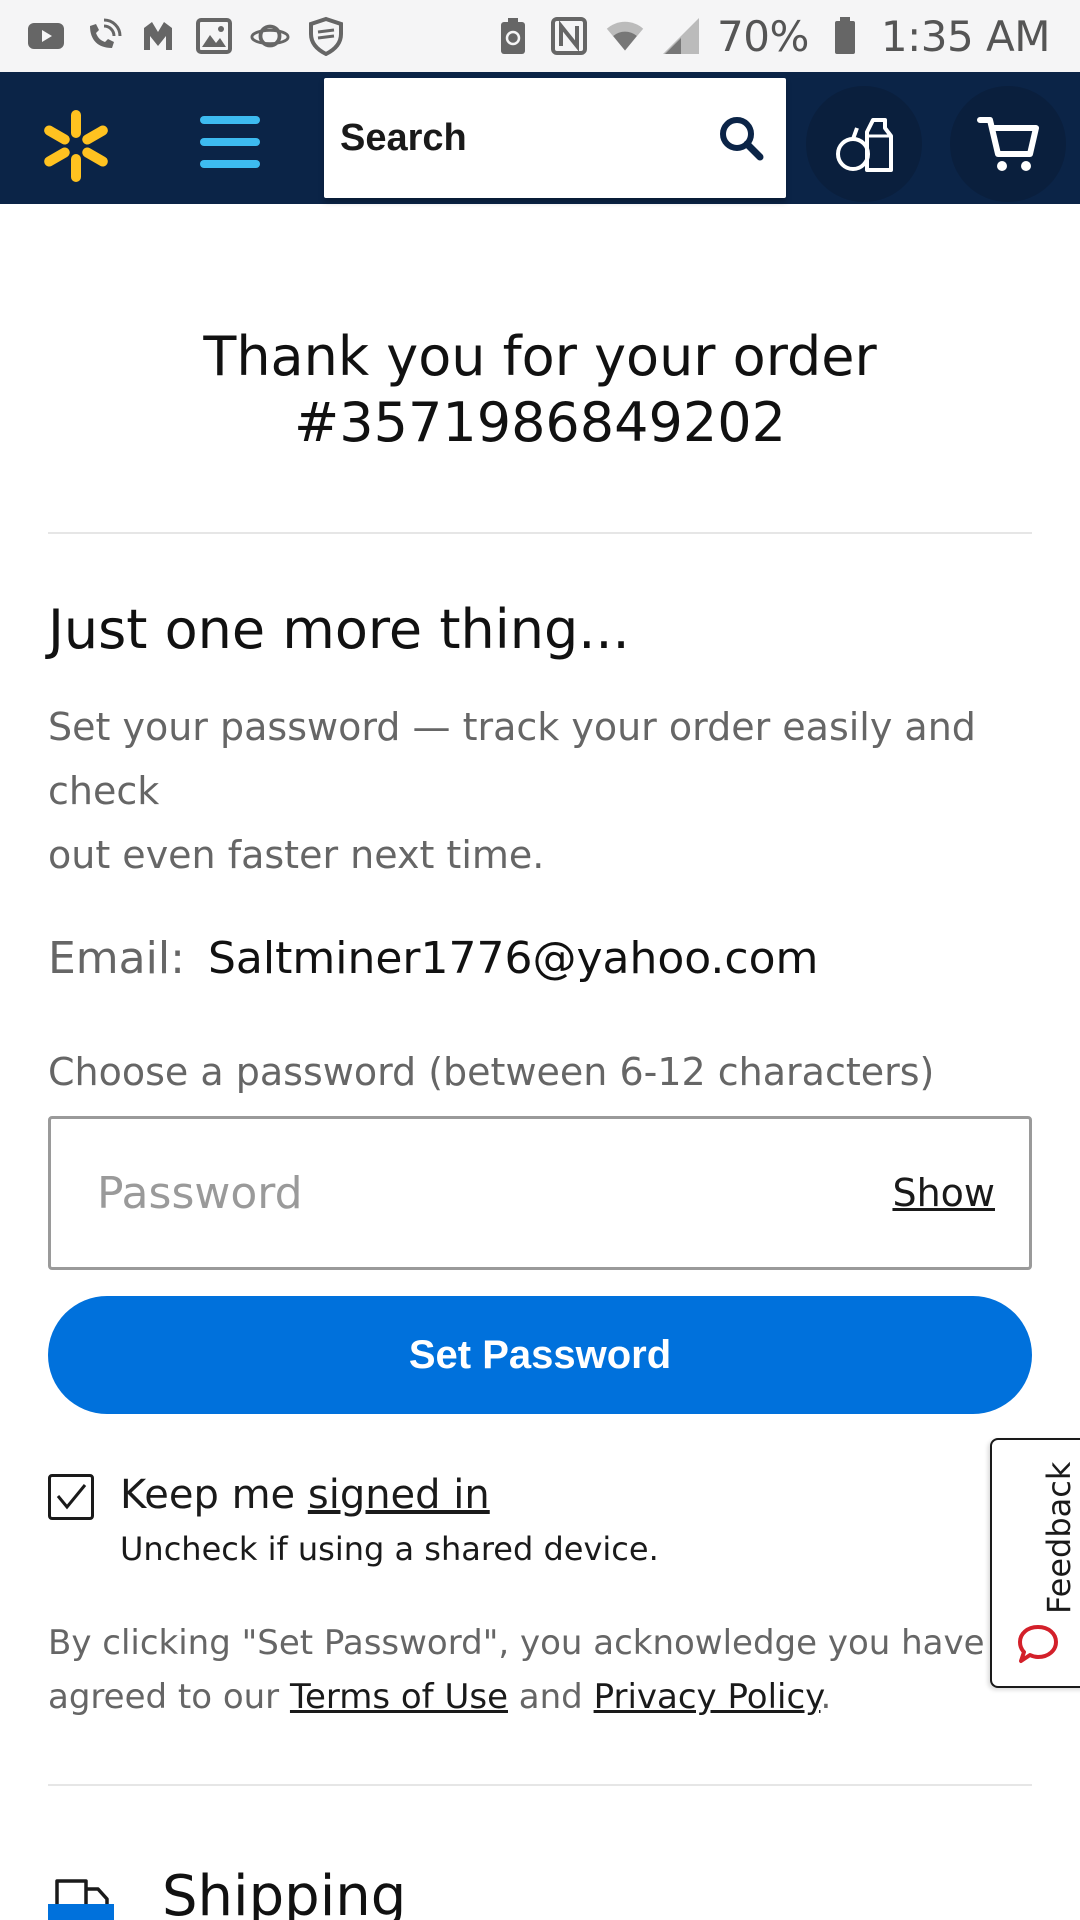  Describe the element at coordinates (864, 144) in the screenshot. I see `reorder-icon` at that location.